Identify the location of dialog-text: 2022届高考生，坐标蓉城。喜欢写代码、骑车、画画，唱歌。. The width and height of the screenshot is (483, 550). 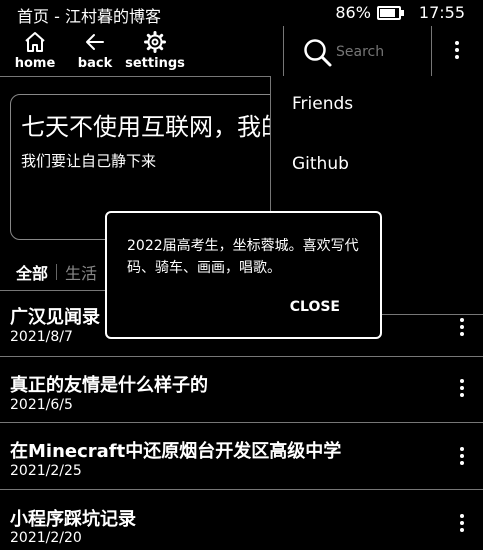
(243, 257).